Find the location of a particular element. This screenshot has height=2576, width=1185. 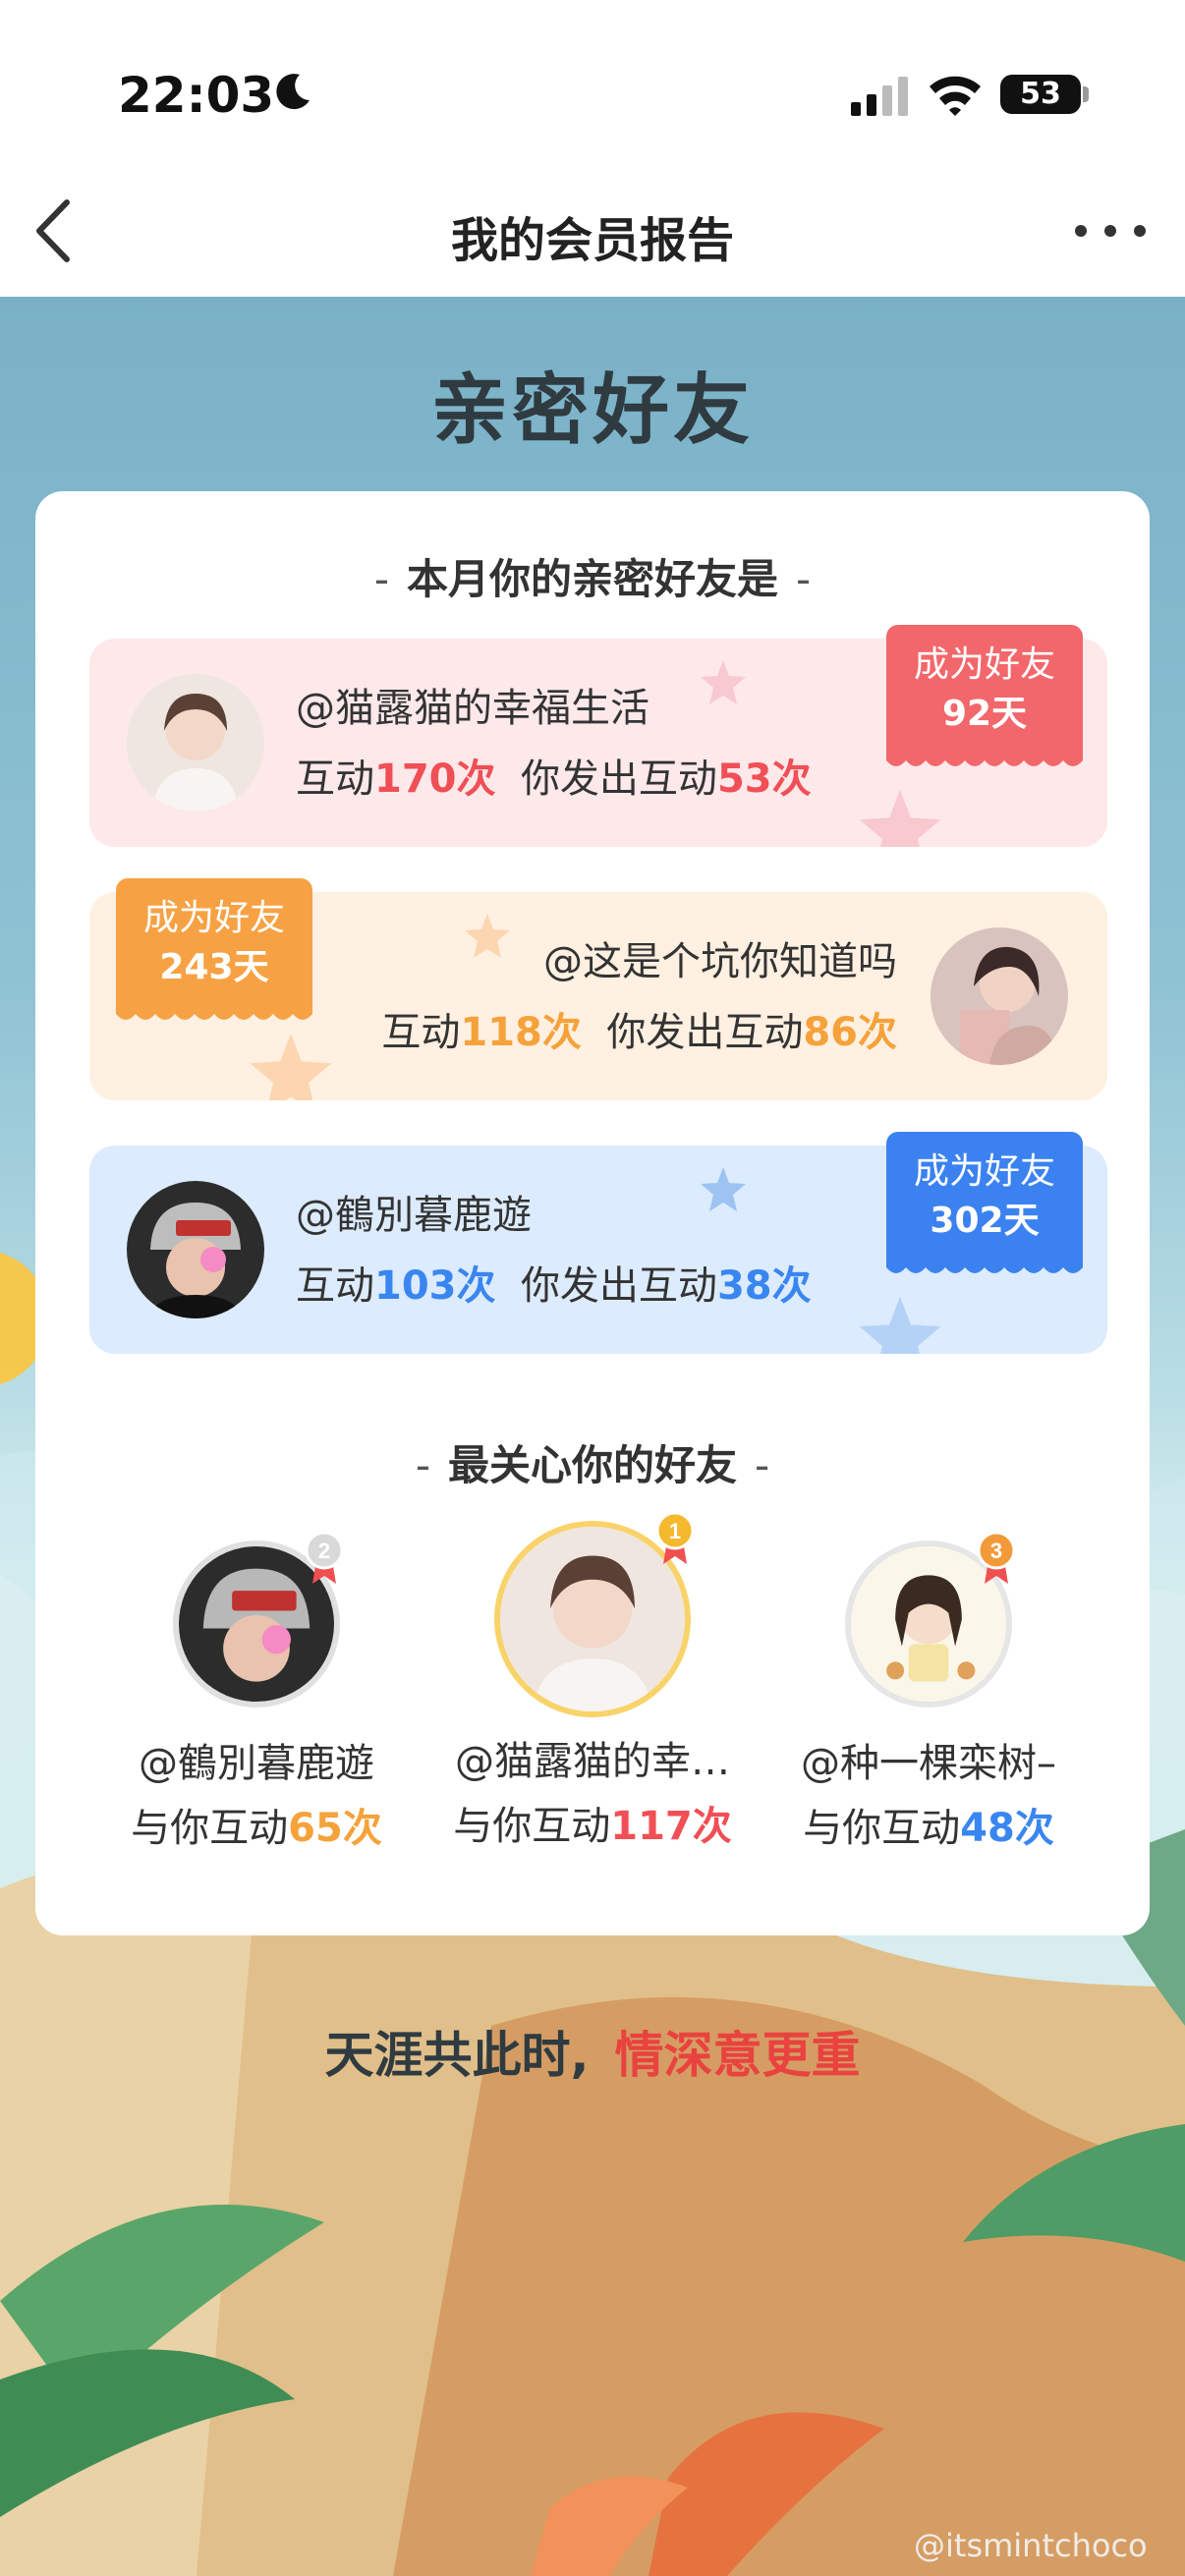

caring-friend-item: 3 @种一棵栾树– 与你互动48次 is located at coordinates (929, 1692).